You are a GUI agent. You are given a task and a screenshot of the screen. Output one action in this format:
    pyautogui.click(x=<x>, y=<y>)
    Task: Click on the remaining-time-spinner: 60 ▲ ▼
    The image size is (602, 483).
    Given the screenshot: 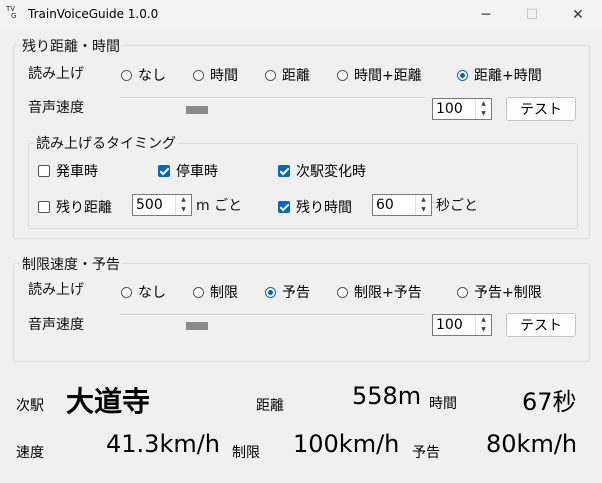 What is the action you would take?
    pyautogui.click(x=402, y=205)
    